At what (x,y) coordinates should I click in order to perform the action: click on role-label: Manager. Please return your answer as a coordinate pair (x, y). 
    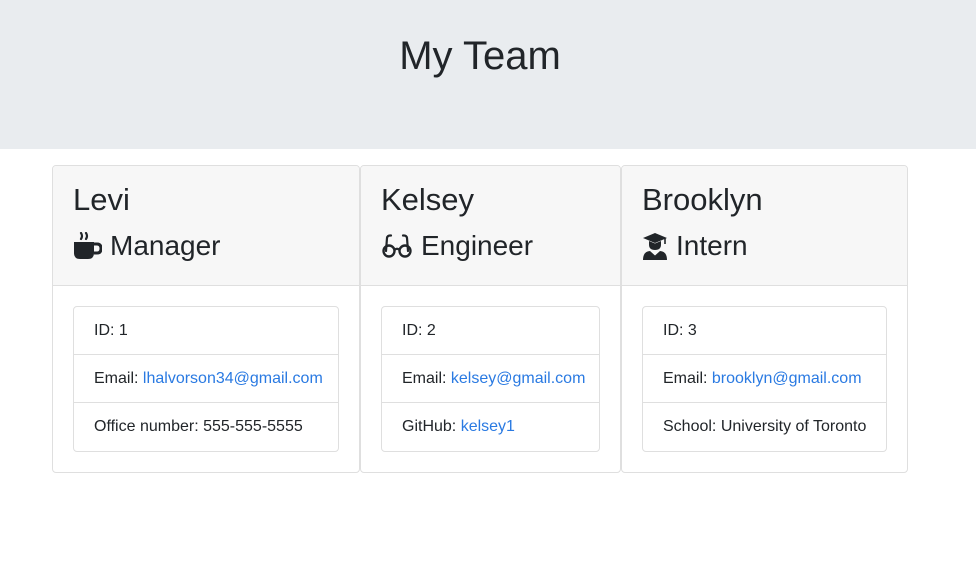
    Looking at the image, I should click on (165, 245).